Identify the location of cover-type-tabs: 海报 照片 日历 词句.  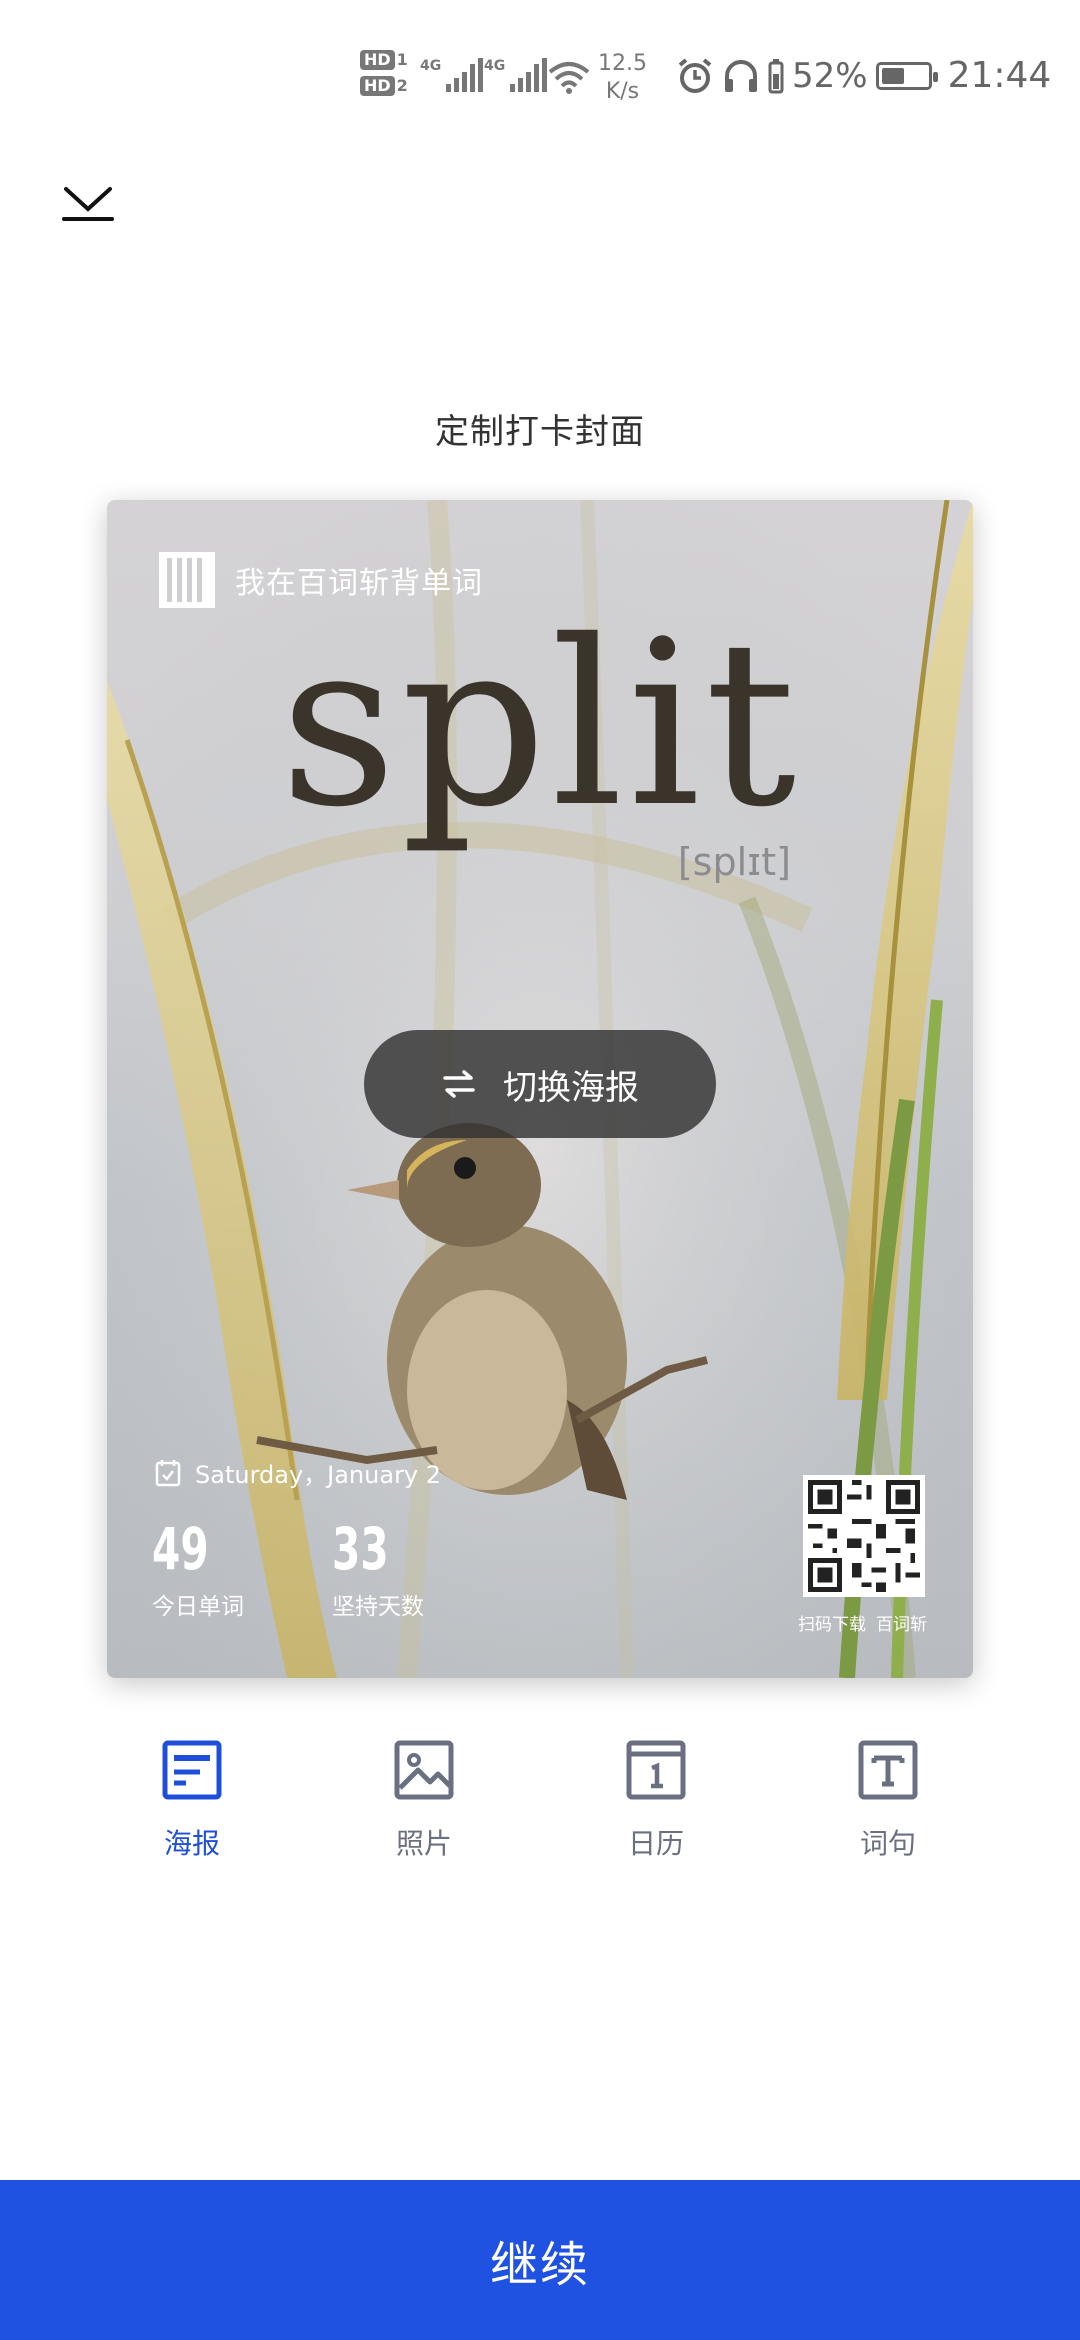
(540, 1810).